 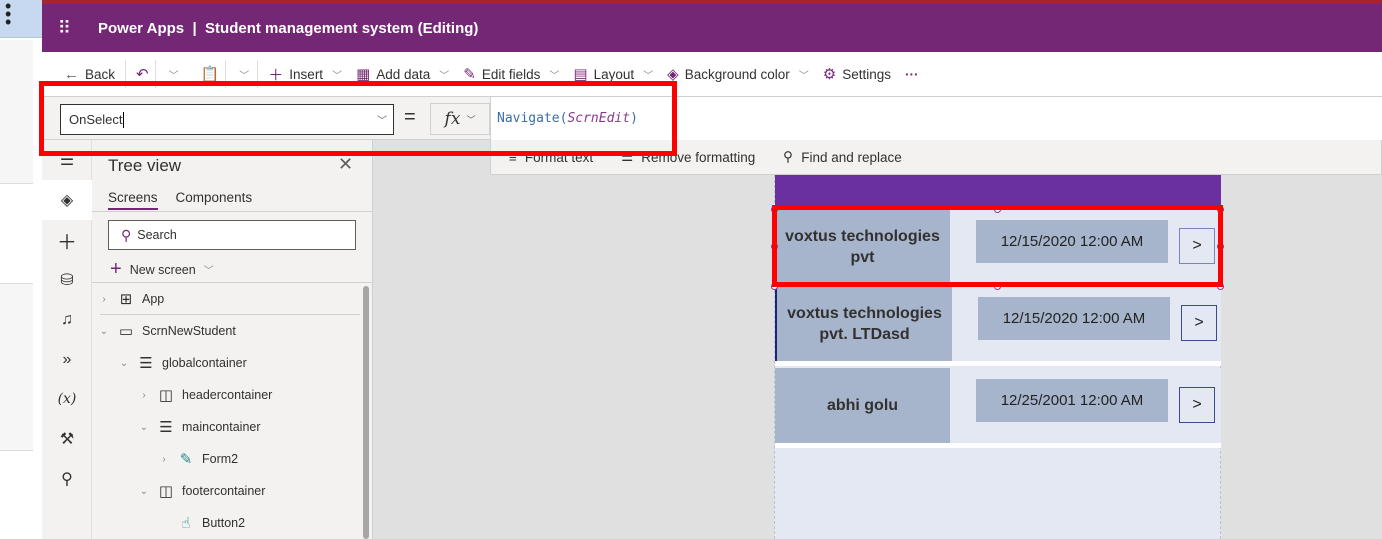 I want to click on button-icon: ☝, so click(x=186, y=523).